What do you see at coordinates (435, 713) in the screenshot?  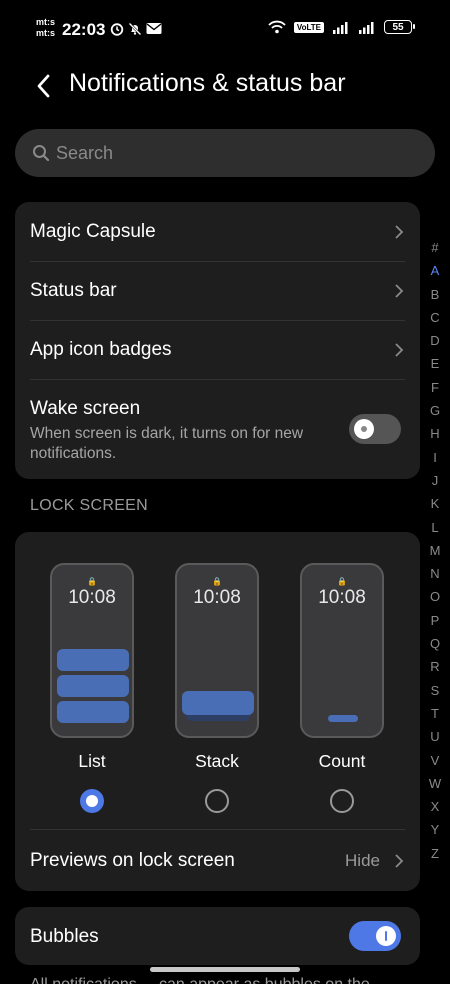 I see `alphabet-index-letter: T` at bounding box center [435, 713].